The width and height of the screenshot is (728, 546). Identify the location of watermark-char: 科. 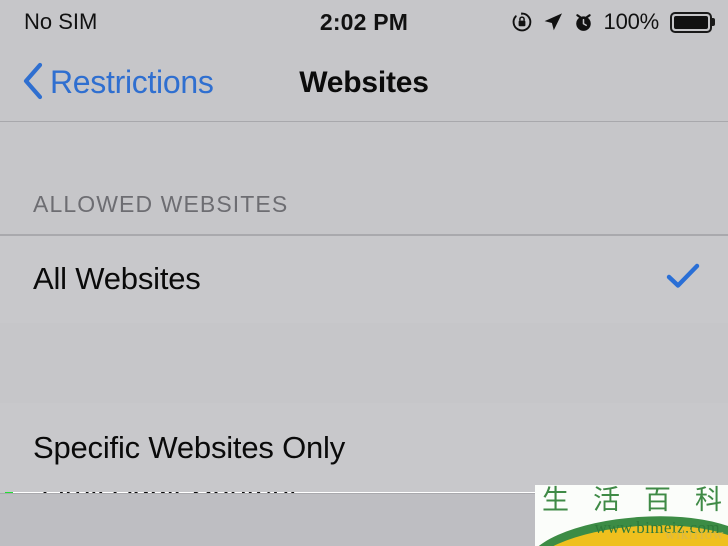
(708, 500).